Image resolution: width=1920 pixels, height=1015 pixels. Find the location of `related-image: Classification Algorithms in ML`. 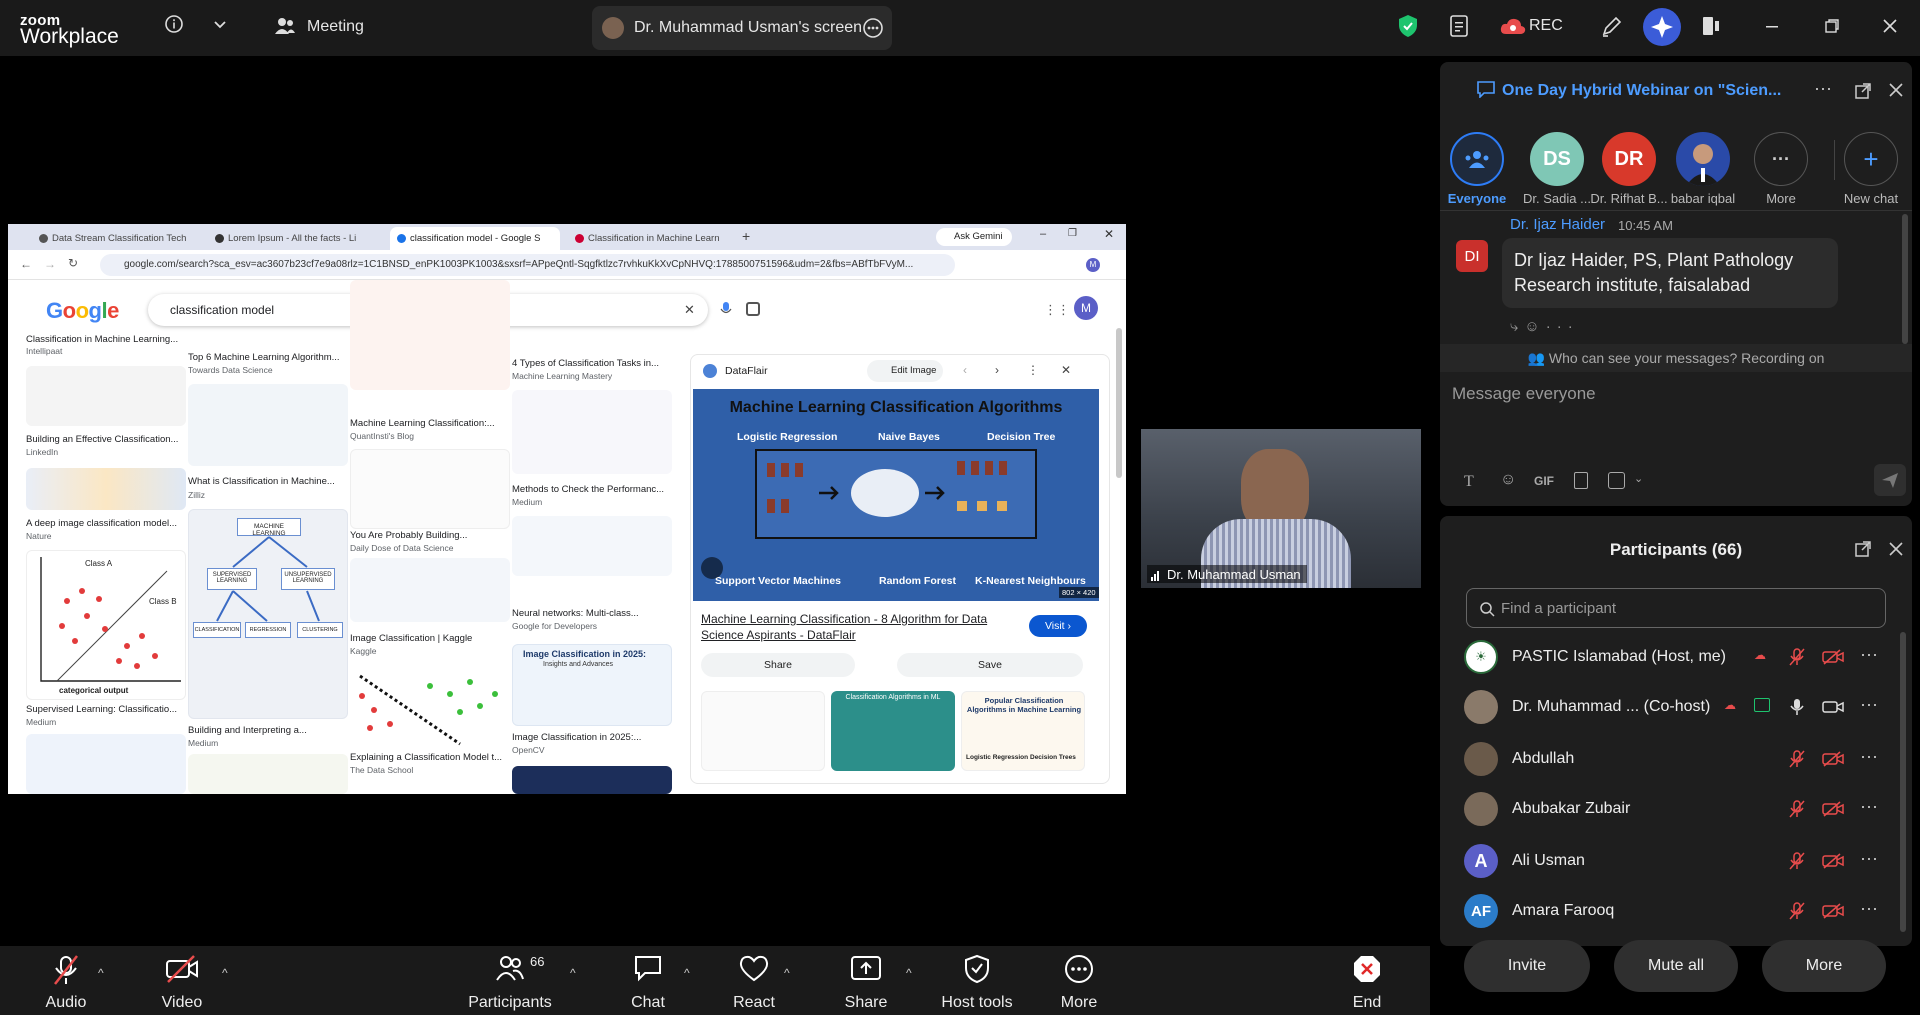

related-image: Classification Algorithms in ML is located at coordinates (893, 731).